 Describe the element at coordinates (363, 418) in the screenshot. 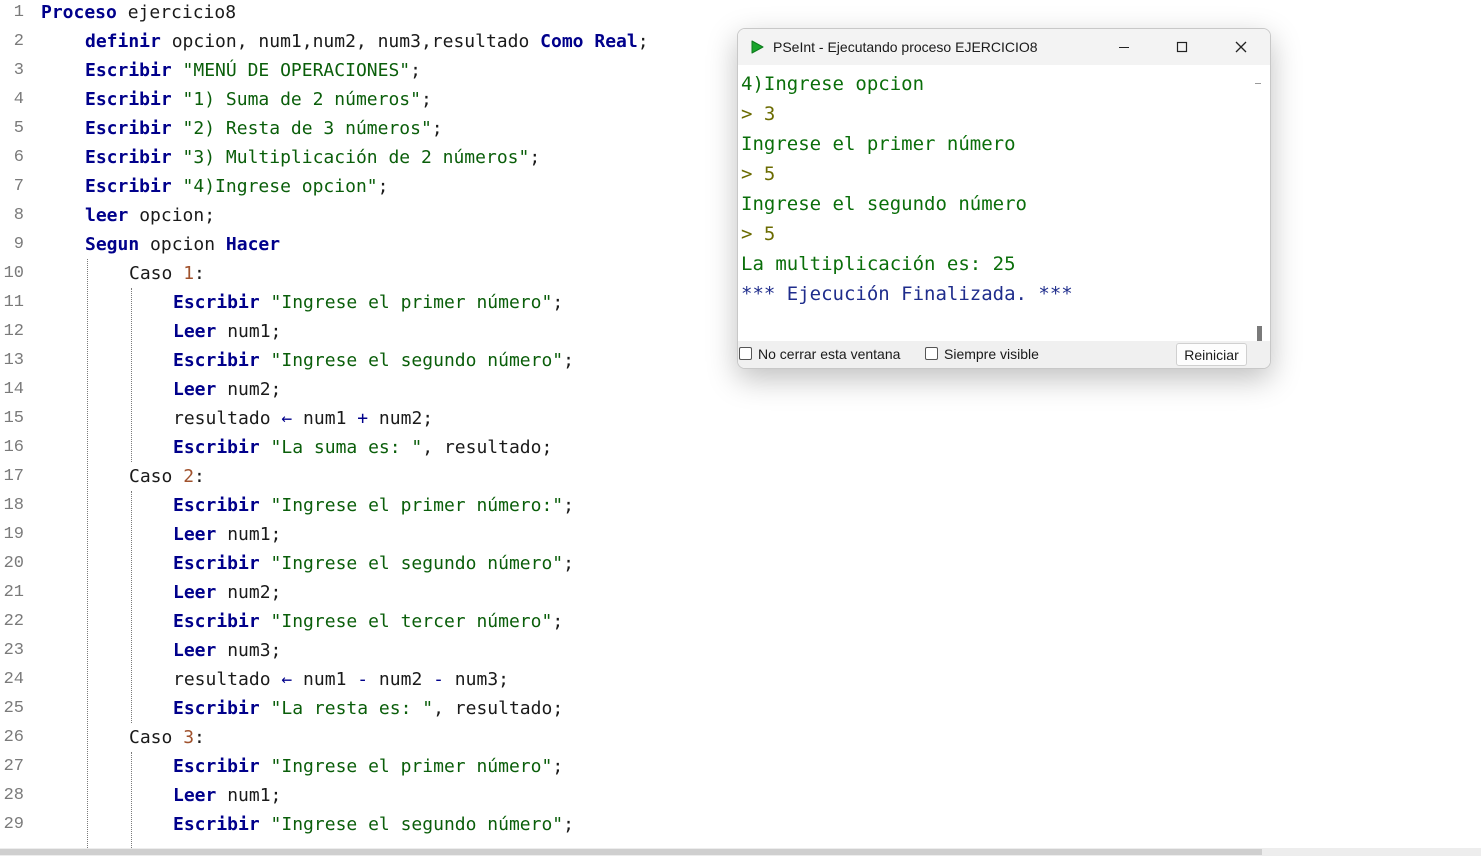

I see `operator-token: +` at that location.